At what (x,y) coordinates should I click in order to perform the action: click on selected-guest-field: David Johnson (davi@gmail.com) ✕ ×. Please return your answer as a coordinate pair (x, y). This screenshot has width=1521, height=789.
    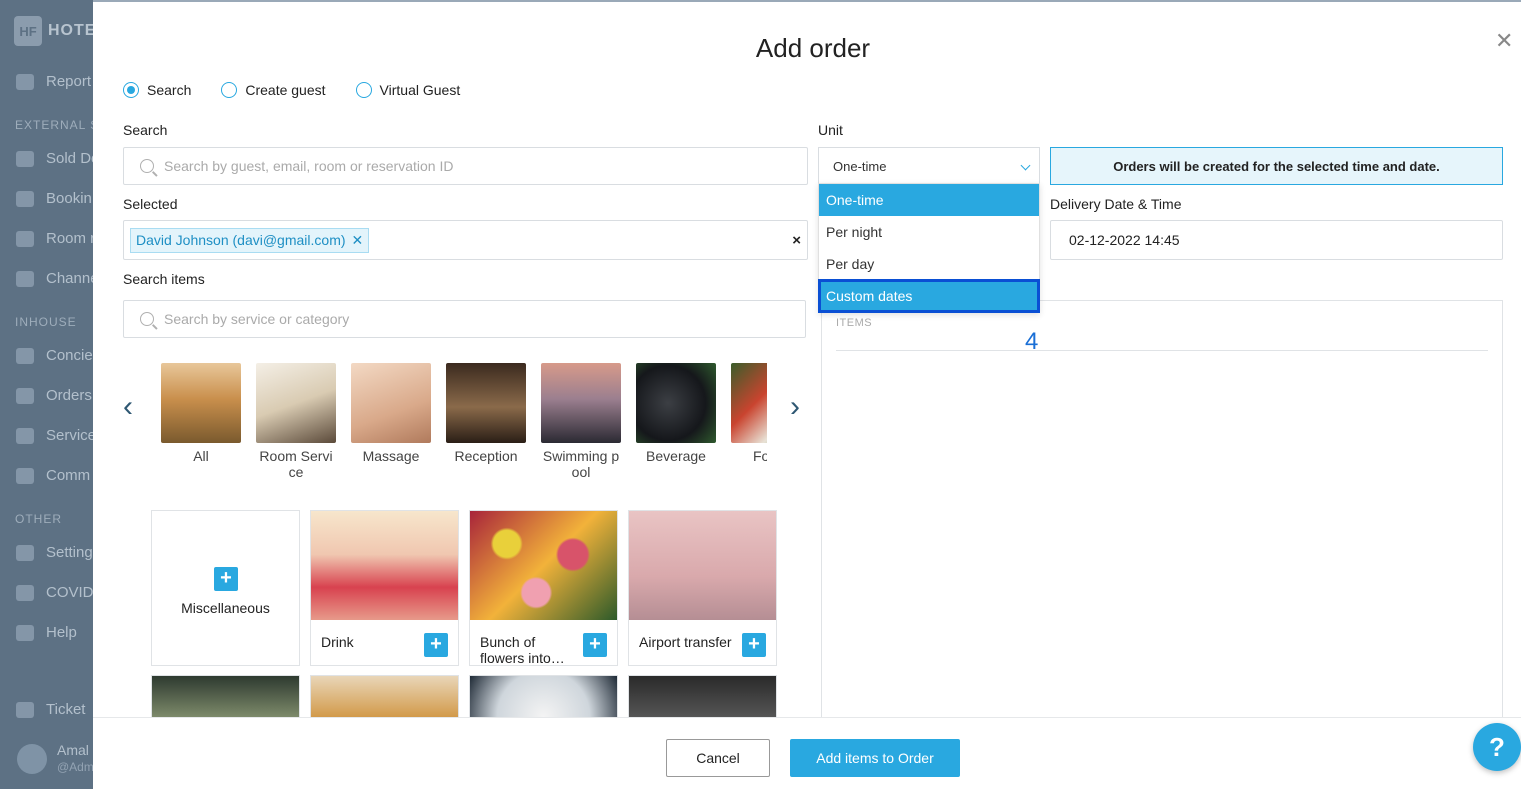
    Looking at the image, I should click on (465, 240).